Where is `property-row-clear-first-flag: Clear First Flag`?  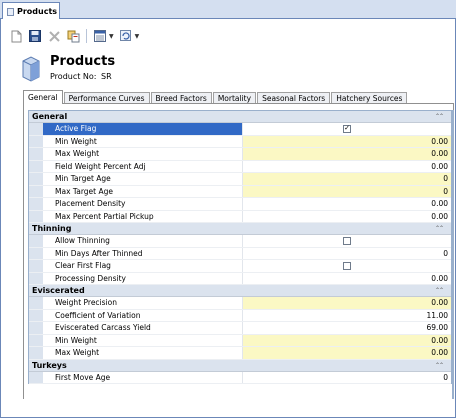 property-row-clear-first-flag: Clear First Flag is located at coordinates (240, 266).